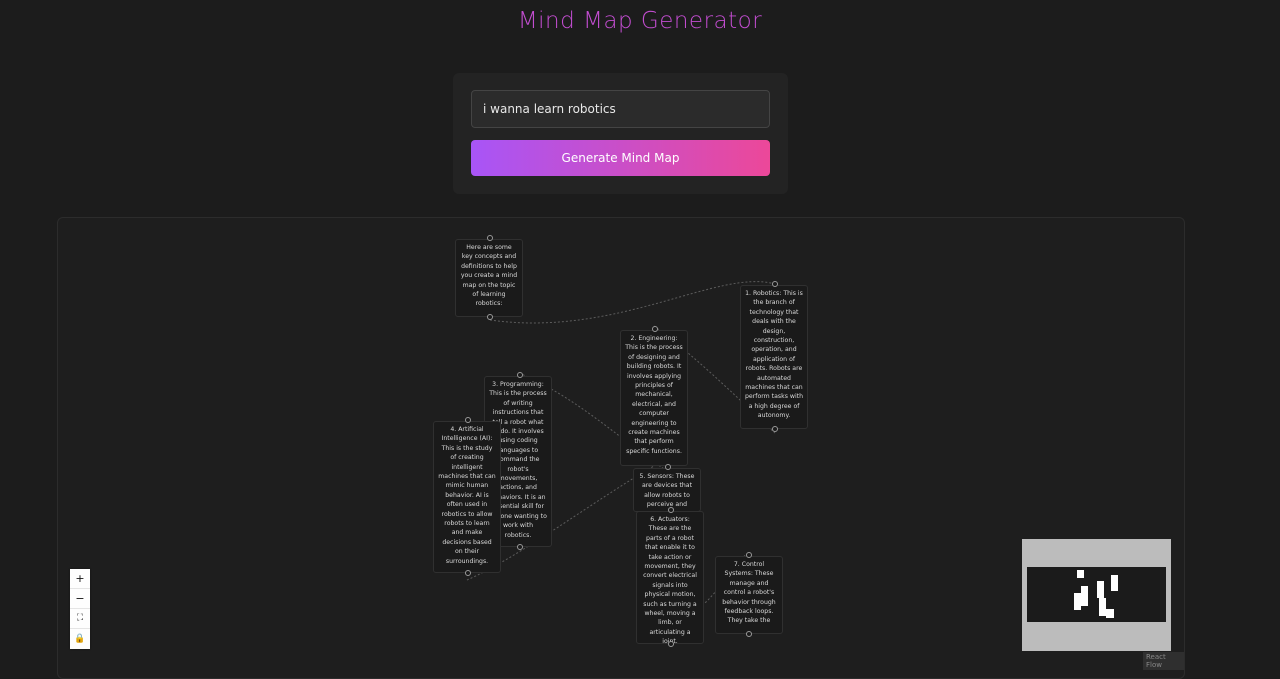 This screenshot has width=1280, height=679. What do you see at coordinates (620, 133) in the screenshot?
I see `prompt-form: Generate Mind Map` at bounding box center [620, 133].